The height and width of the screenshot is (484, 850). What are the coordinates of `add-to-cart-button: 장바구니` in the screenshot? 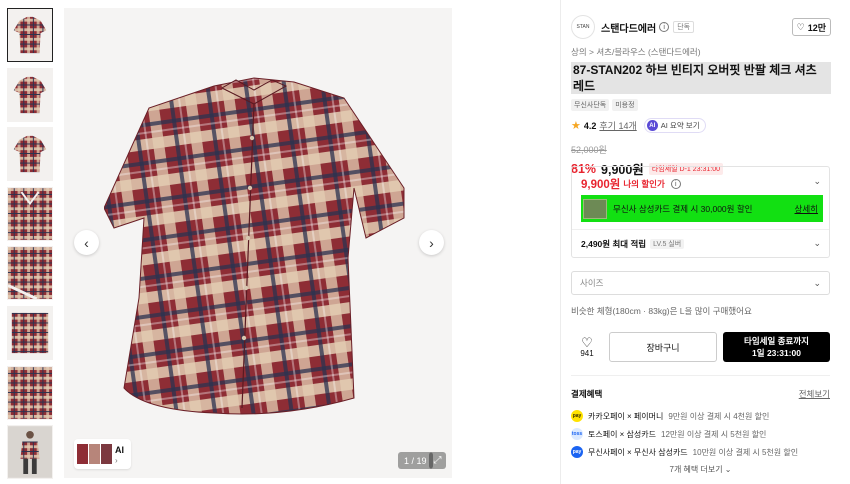 It's located at (663, 347).